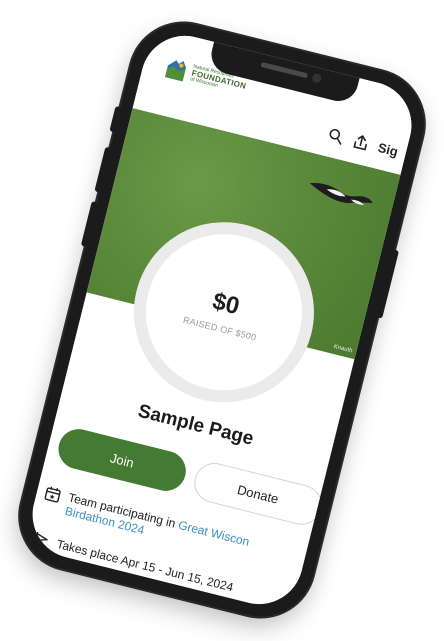 The height and width of the screenshot is (641, 444). What do you see at coordinates (52, 494) in the screenshot?
I see `calendar-icon` at bounding box center [52, 494].